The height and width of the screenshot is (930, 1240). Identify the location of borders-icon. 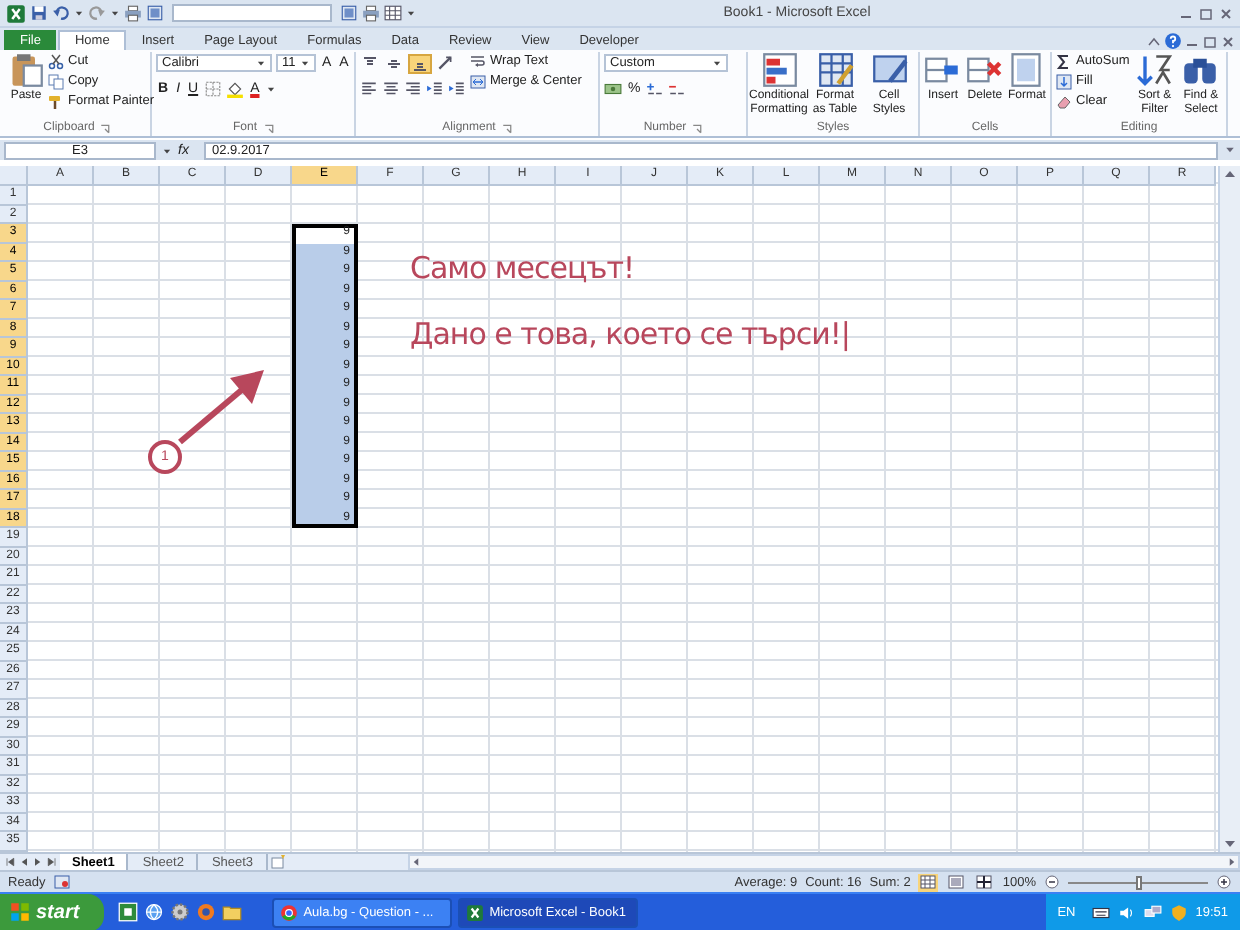
(213, 89).